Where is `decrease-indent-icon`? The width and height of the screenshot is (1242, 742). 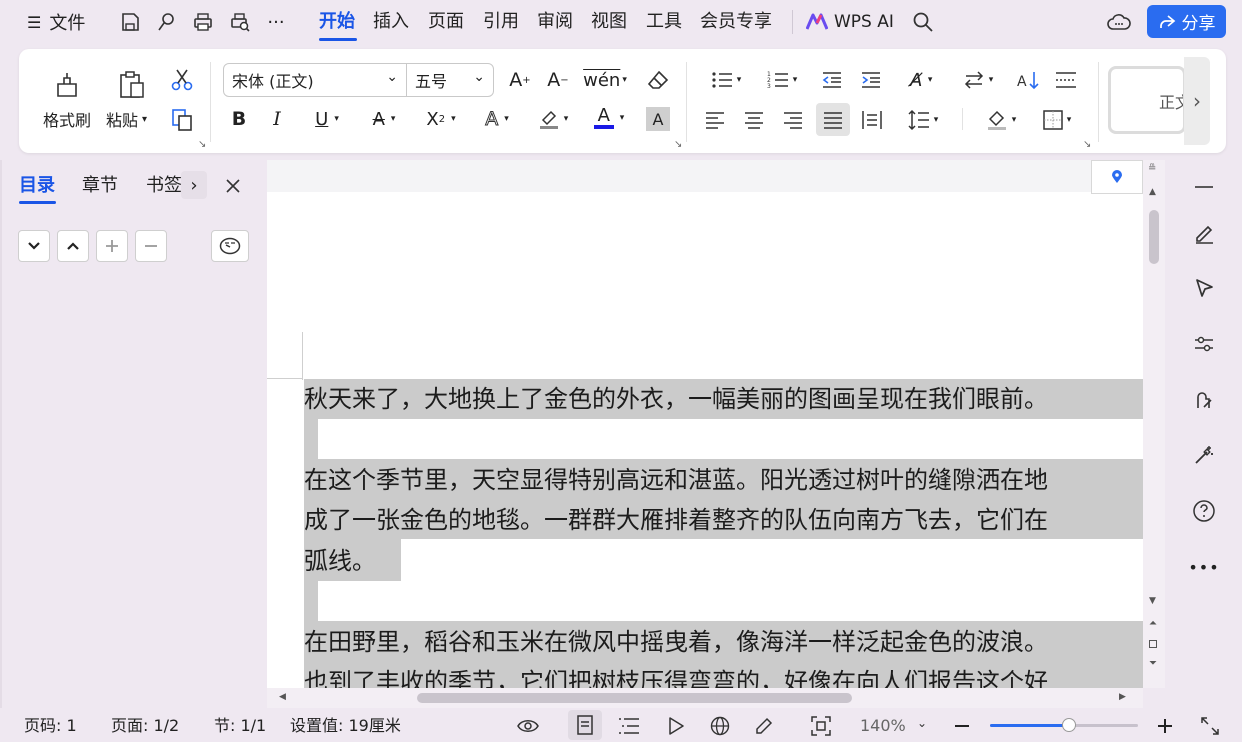 decrease-indent-icon is located at coordinates (832, 80).